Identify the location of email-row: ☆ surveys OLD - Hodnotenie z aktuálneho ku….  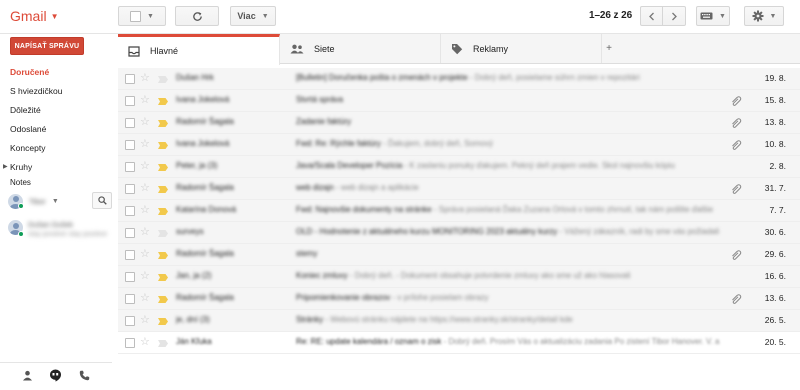
(459, 233).